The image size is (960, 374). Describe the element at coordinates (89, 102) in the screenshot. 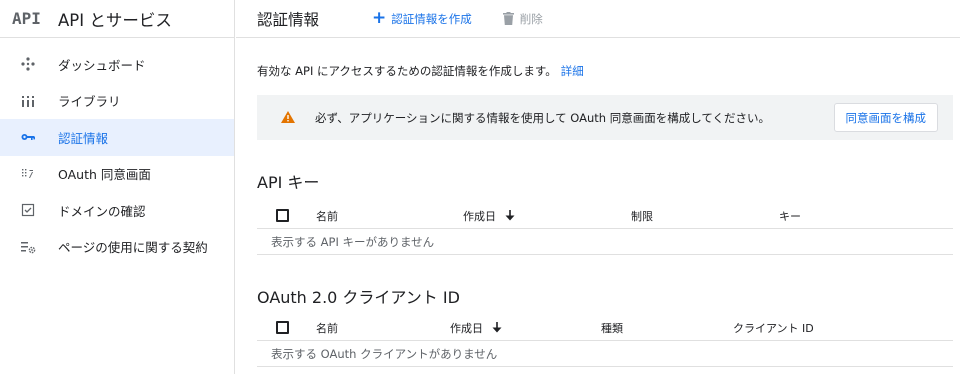

I see `sidebar-item-label: ライブラリ` at that location.